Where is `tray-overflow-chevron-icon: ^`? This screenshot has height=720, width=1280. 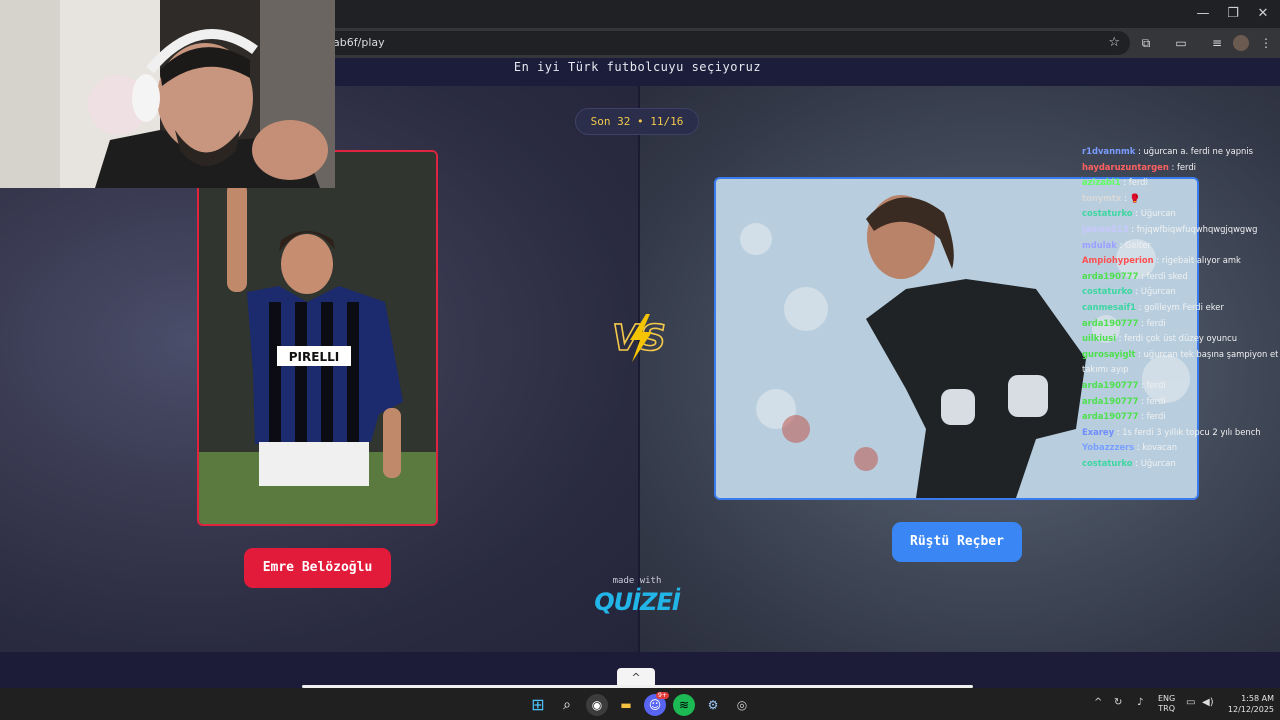
tray-overflow-chevron-icon: ^ is located at coordinates (1098, 702).